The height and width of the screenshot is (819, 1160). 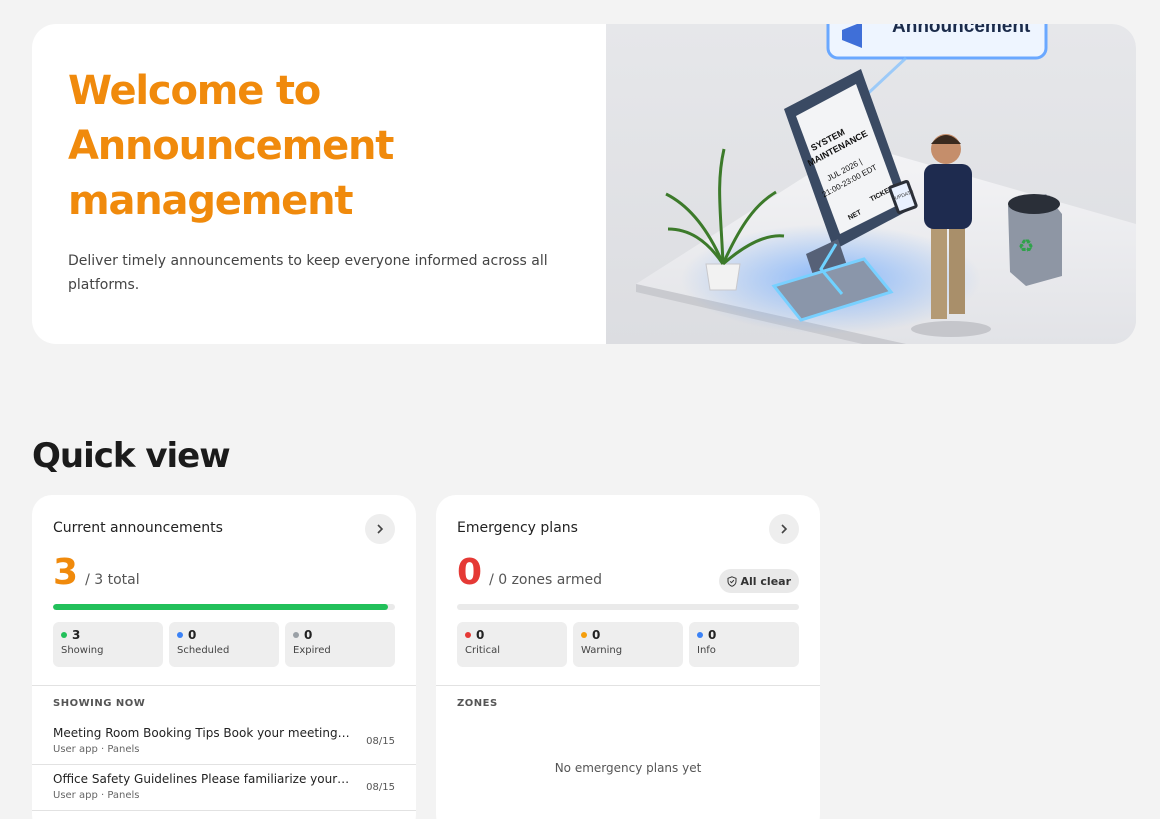 What do you see at coordinates (211, 201) in the screenshot?
I see `hero-title-line-3: management` at bounding box center [211, 201].